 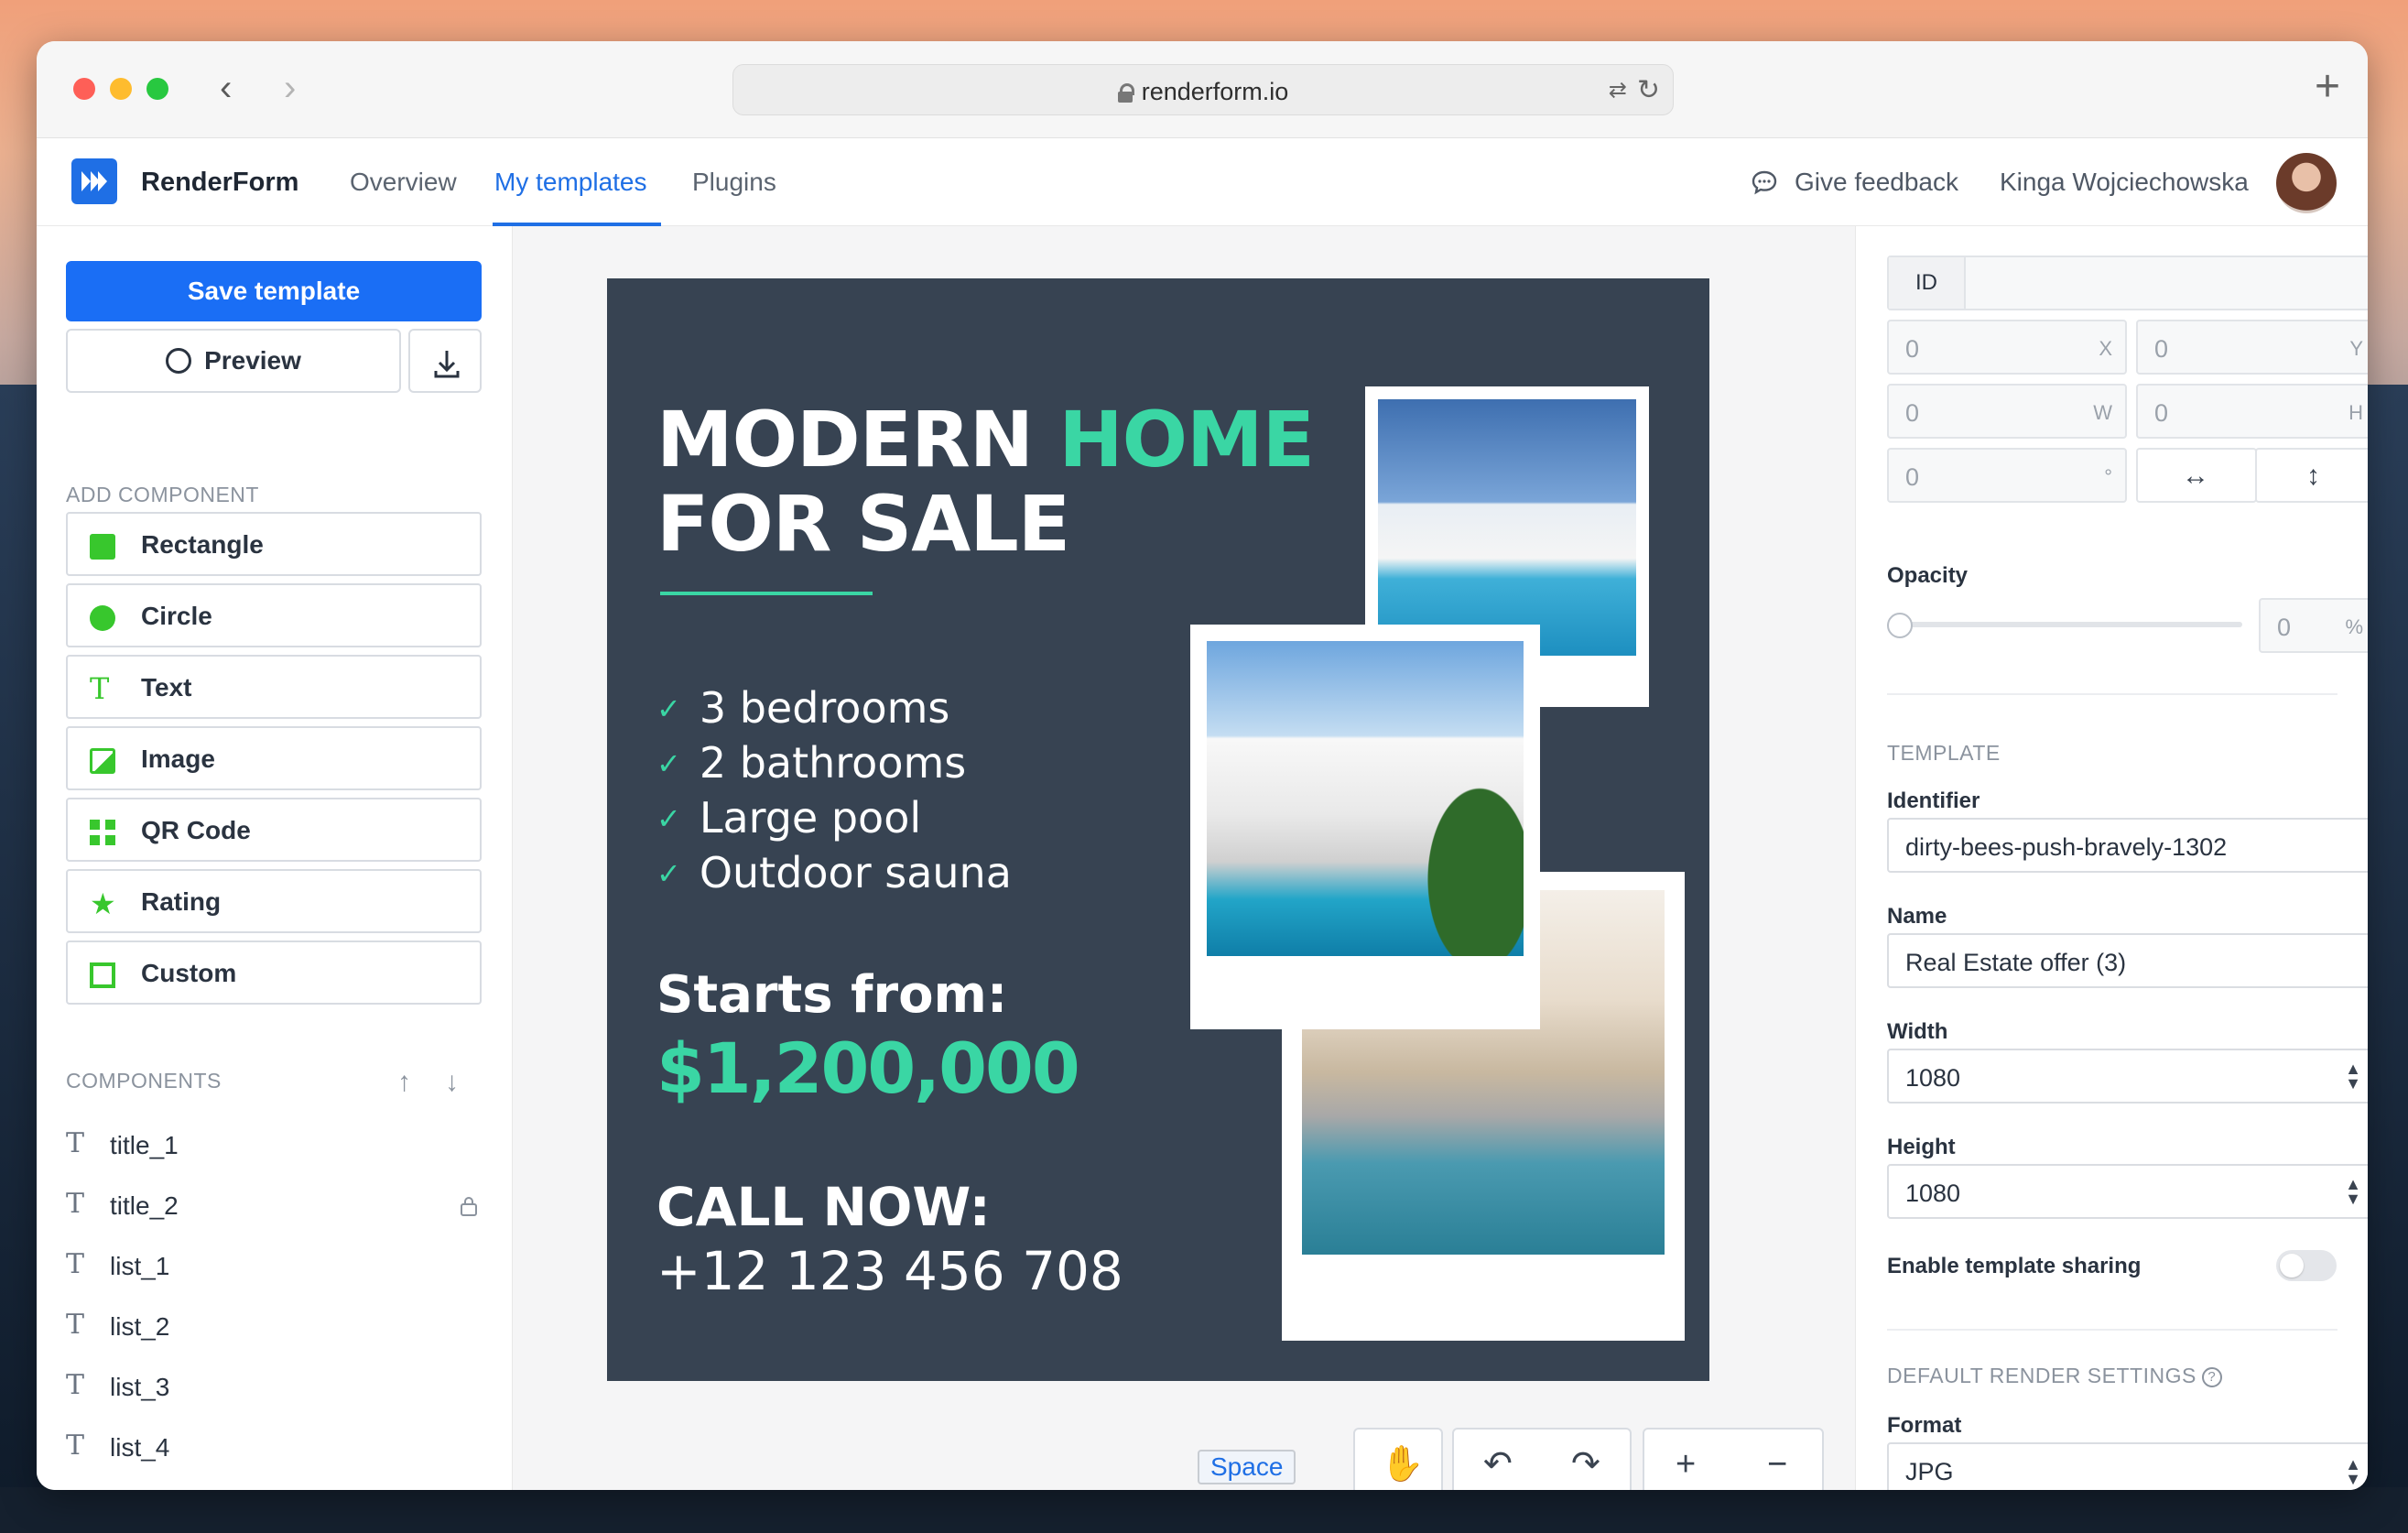 What do you see at coordinates (274, 758) in the screenshot?
I see `add-image-button: Image` at bounding box center [274, 758].